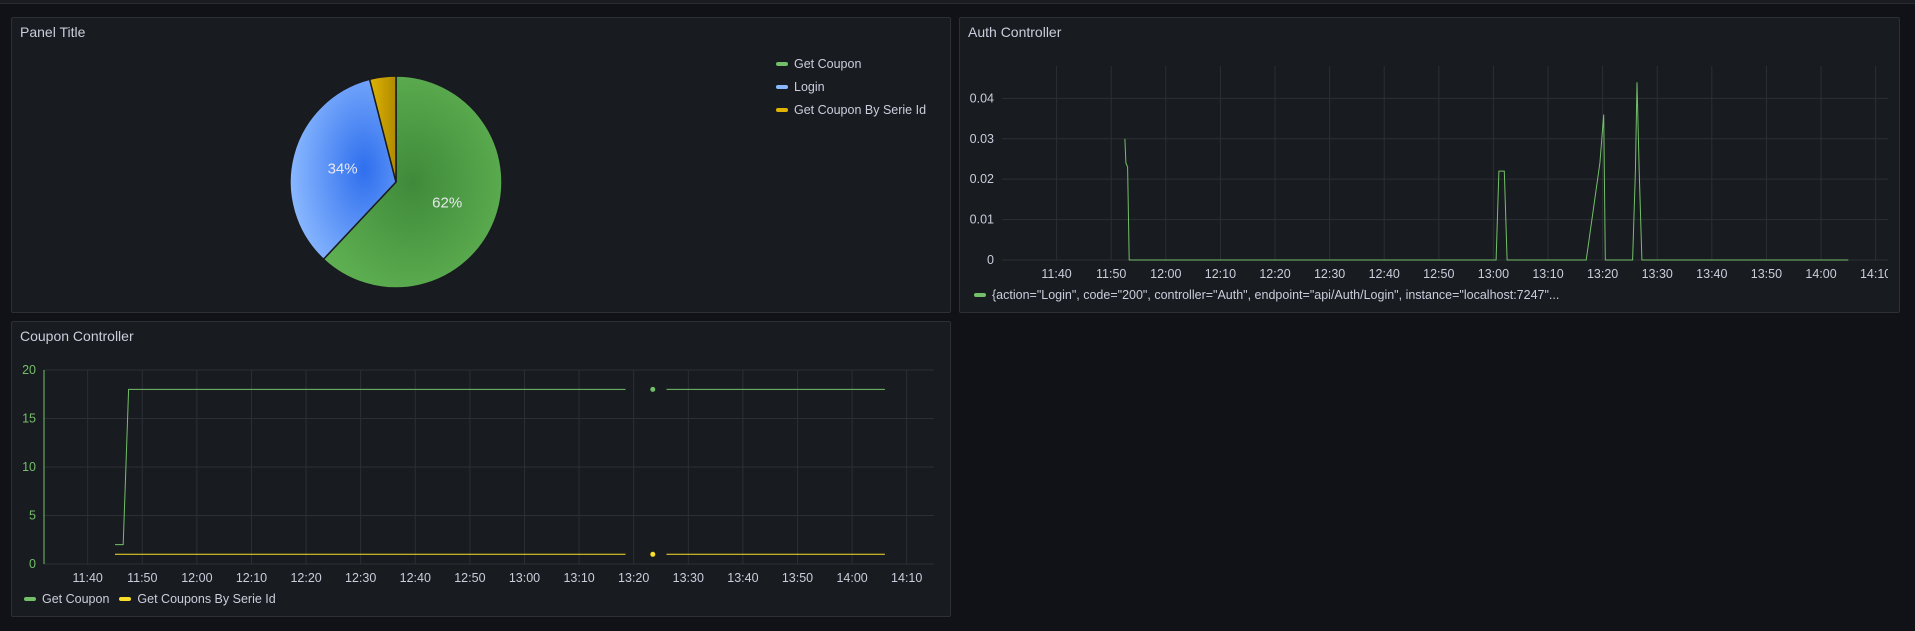 This screenshot has width=1915, height=631. What do you see at coordinates (809, 87) in the screenshot?
I see `legend-label: Login` at bounding box center [809, 87].